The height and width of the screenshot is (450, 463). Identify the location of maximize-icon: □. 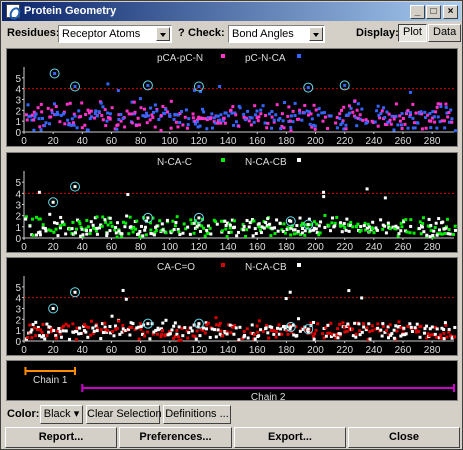
(433, 12).